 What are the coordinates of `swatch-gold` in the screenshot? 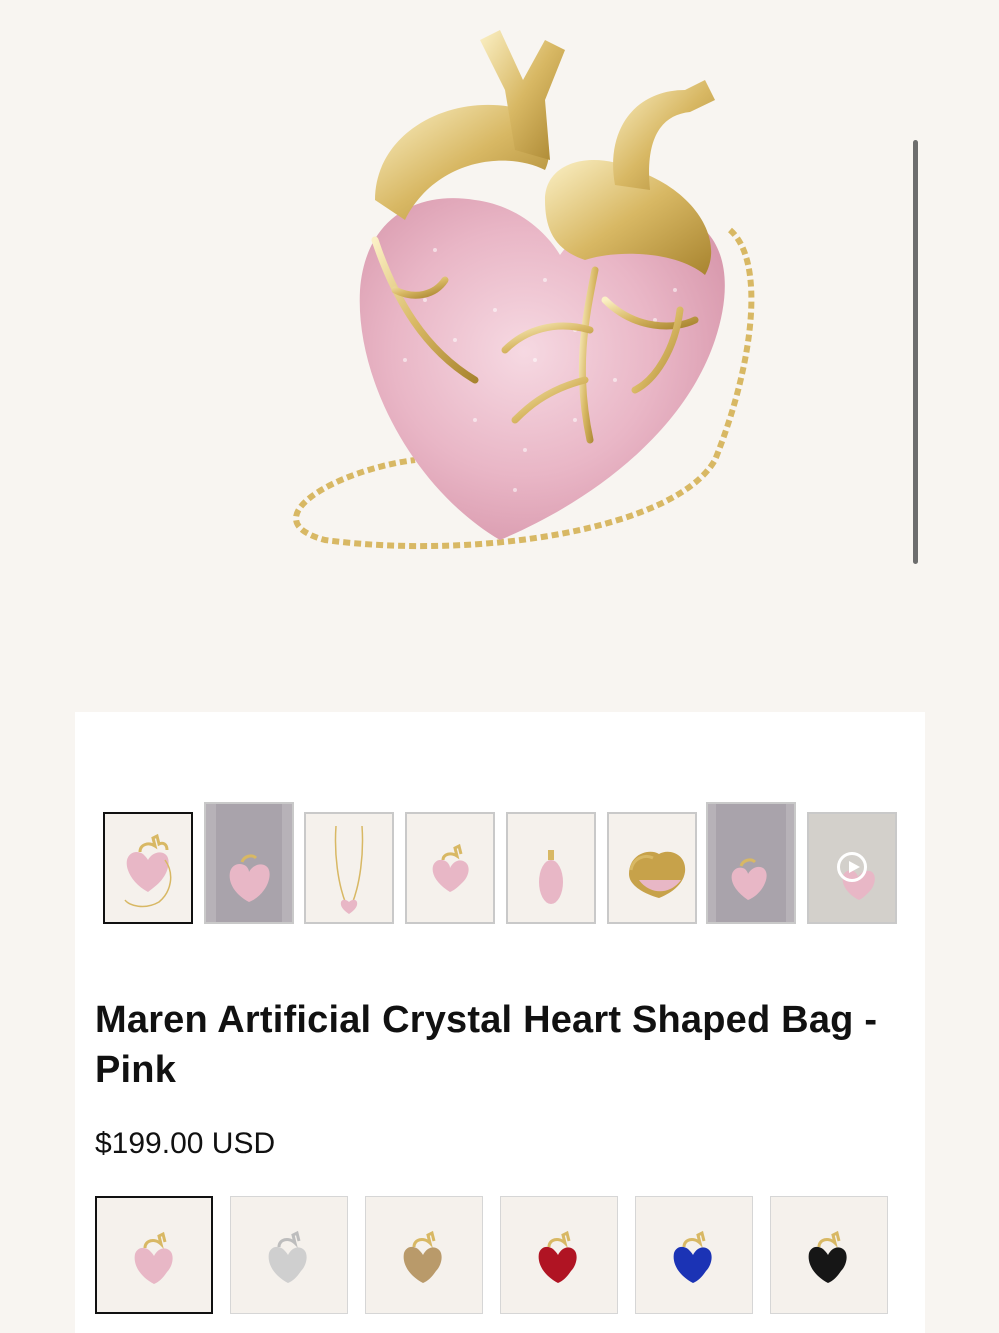 It's located at (424, 1255).